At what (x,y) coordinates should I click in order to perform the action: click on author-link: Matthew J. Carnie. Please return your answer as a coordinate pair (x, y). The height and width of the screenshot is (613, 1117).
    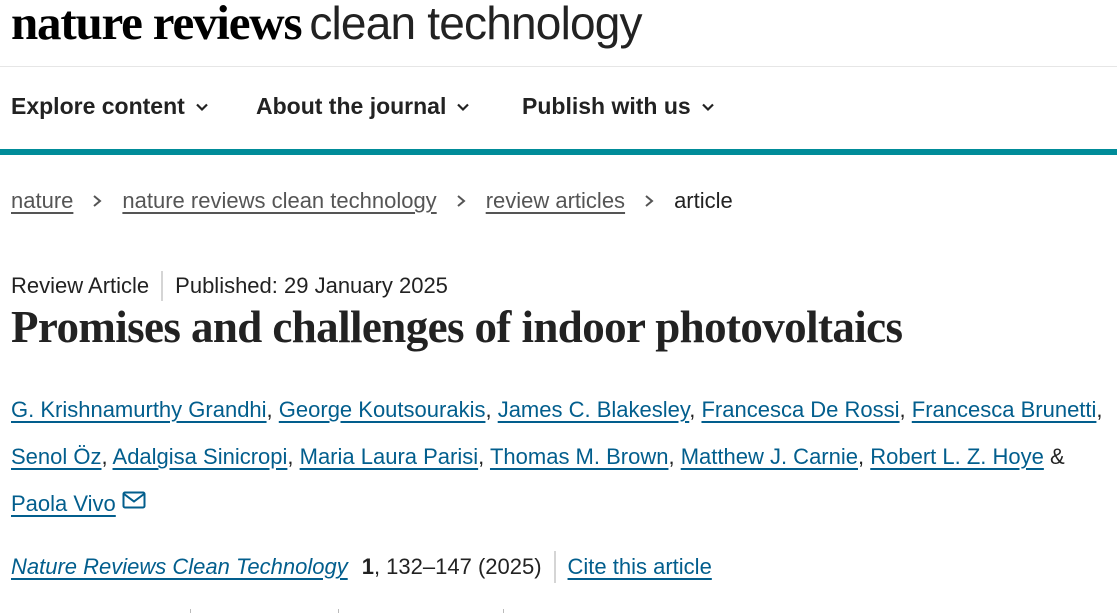
    Looking at the image, I should click on (769, 456).